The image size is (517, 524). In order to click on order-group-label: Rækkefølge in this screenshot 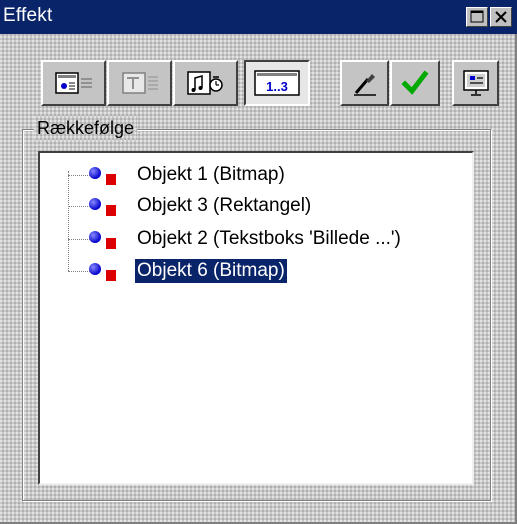, I will do `click(85, 128)`.